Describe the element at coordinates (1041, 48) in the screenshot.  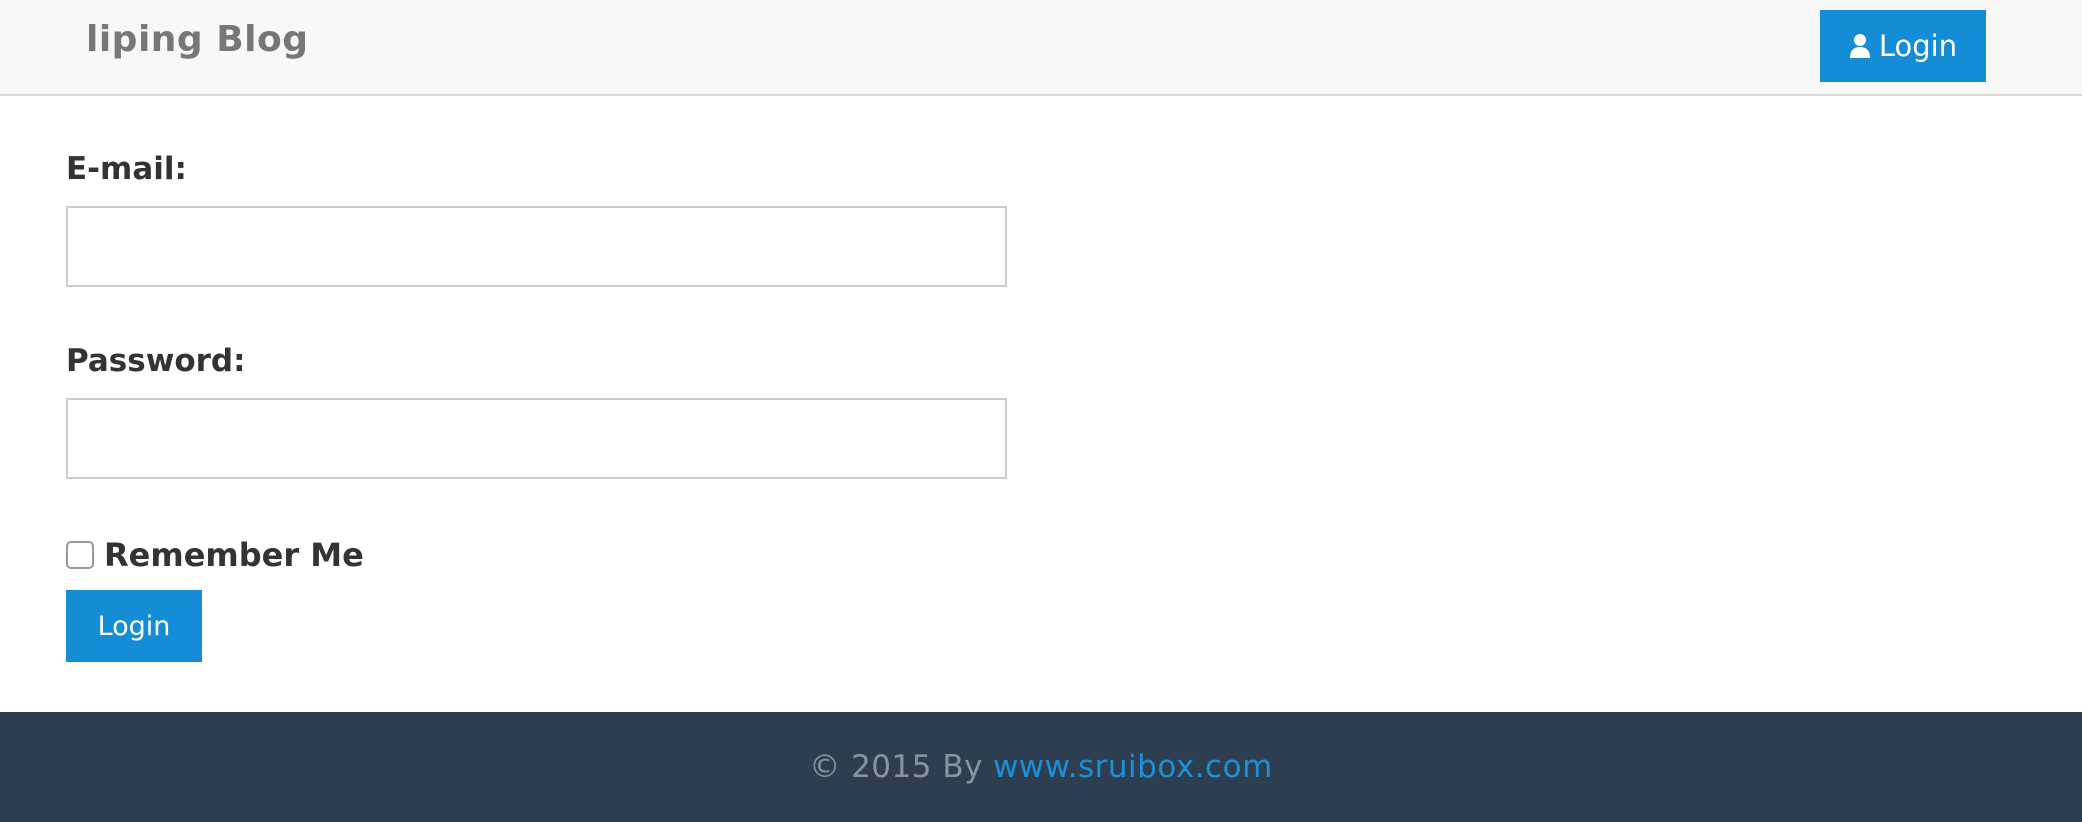
I see `navbar: liping Blog Login` at that location.